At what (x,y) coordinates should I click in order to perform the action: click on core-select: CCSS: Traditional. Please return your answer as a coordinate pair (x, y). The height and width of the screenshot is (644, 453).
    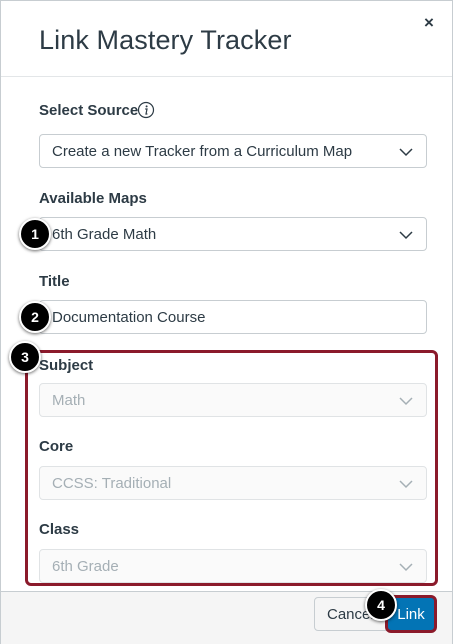
    Looking at the image, I should click on (233, 483).